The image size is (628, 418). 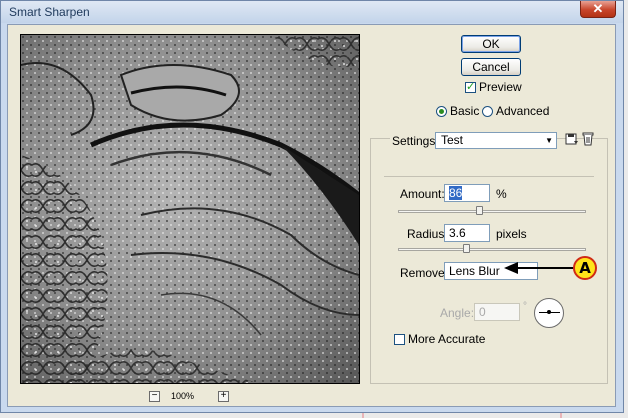 What do you see at coordinates (457, 233) in the screenshot?
I see `radius-value: 3.6` at bounding box center [457, 233].